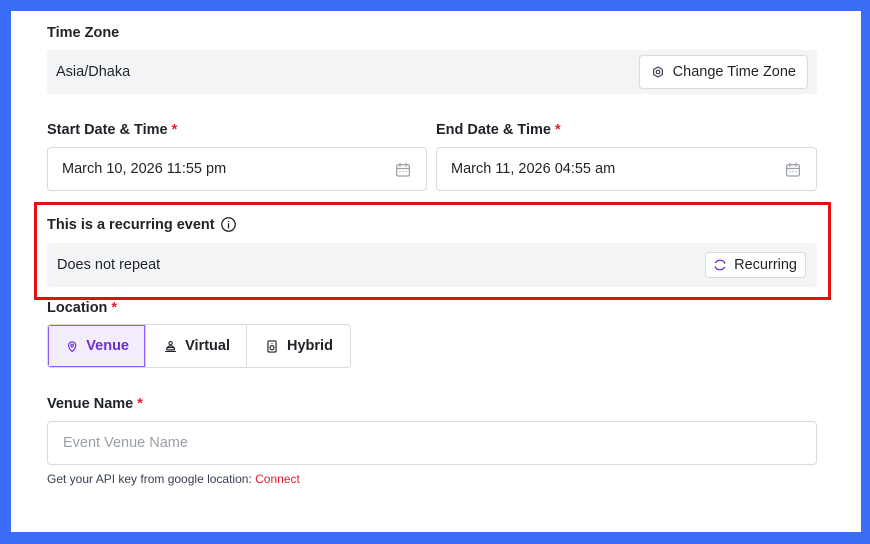 The height and width of the screenshot is (544, 870). What do you see at coordinates (626, 169) in the screenshot?
I see `end-date-field: March 11, 2026 04:55 am` at bounding box center [626, 169].